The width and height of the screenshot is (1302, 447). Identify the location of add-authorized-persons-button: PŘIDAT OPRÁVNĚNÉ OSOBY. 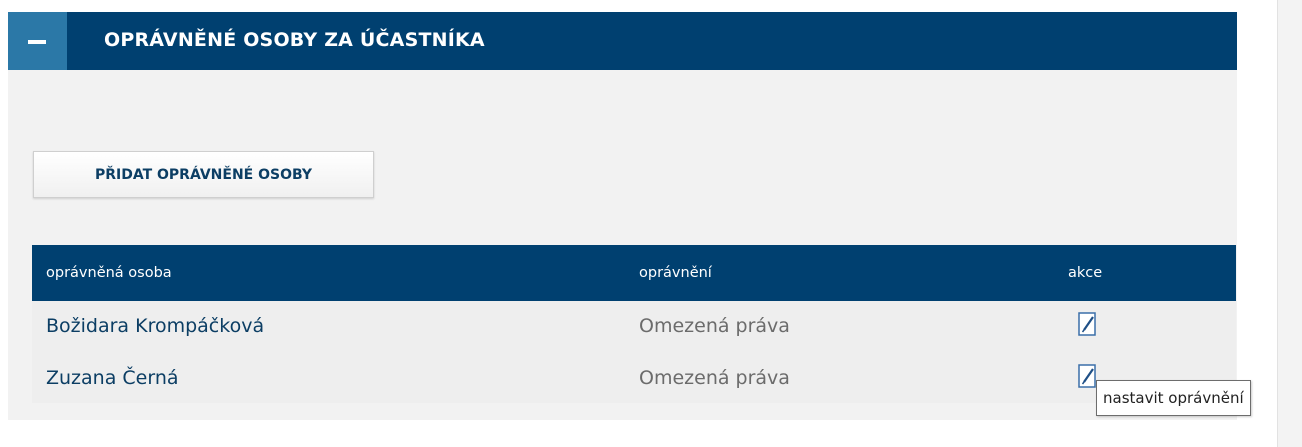
(203, 174).